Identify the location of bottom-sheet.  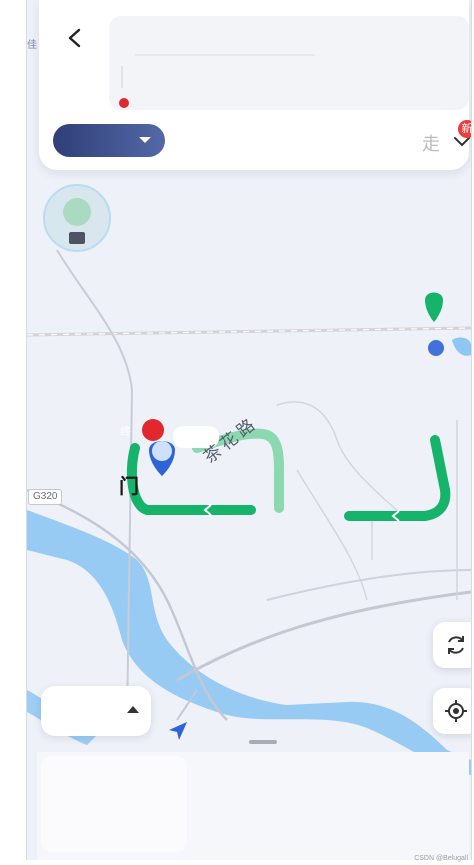
(253, 806).